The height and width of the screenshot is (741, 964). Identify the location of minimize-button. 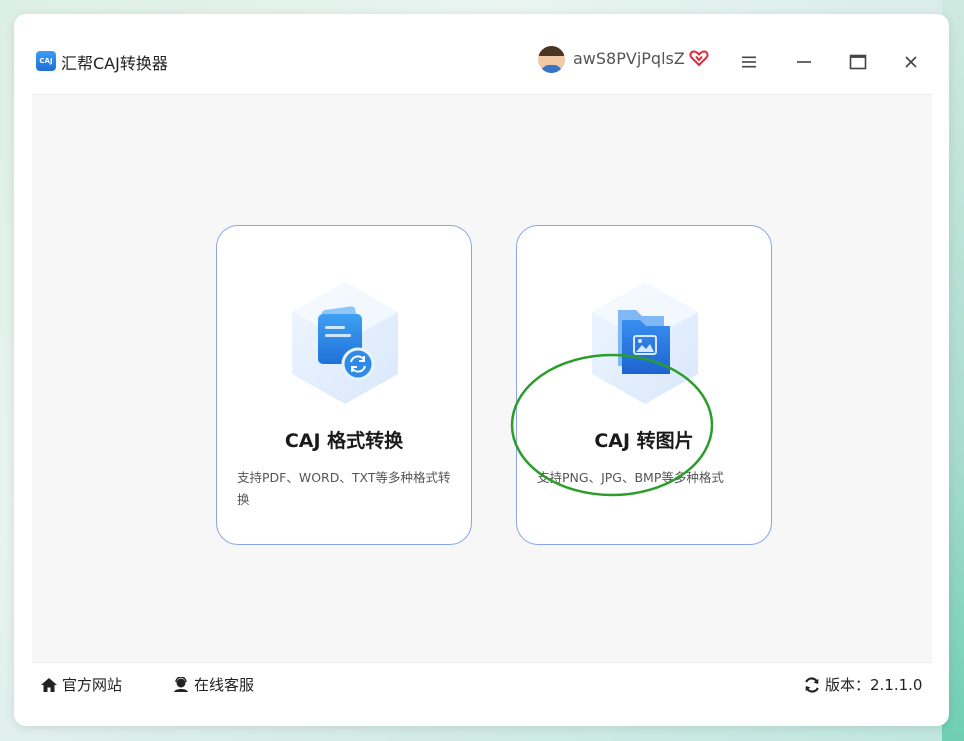
(804, 62).